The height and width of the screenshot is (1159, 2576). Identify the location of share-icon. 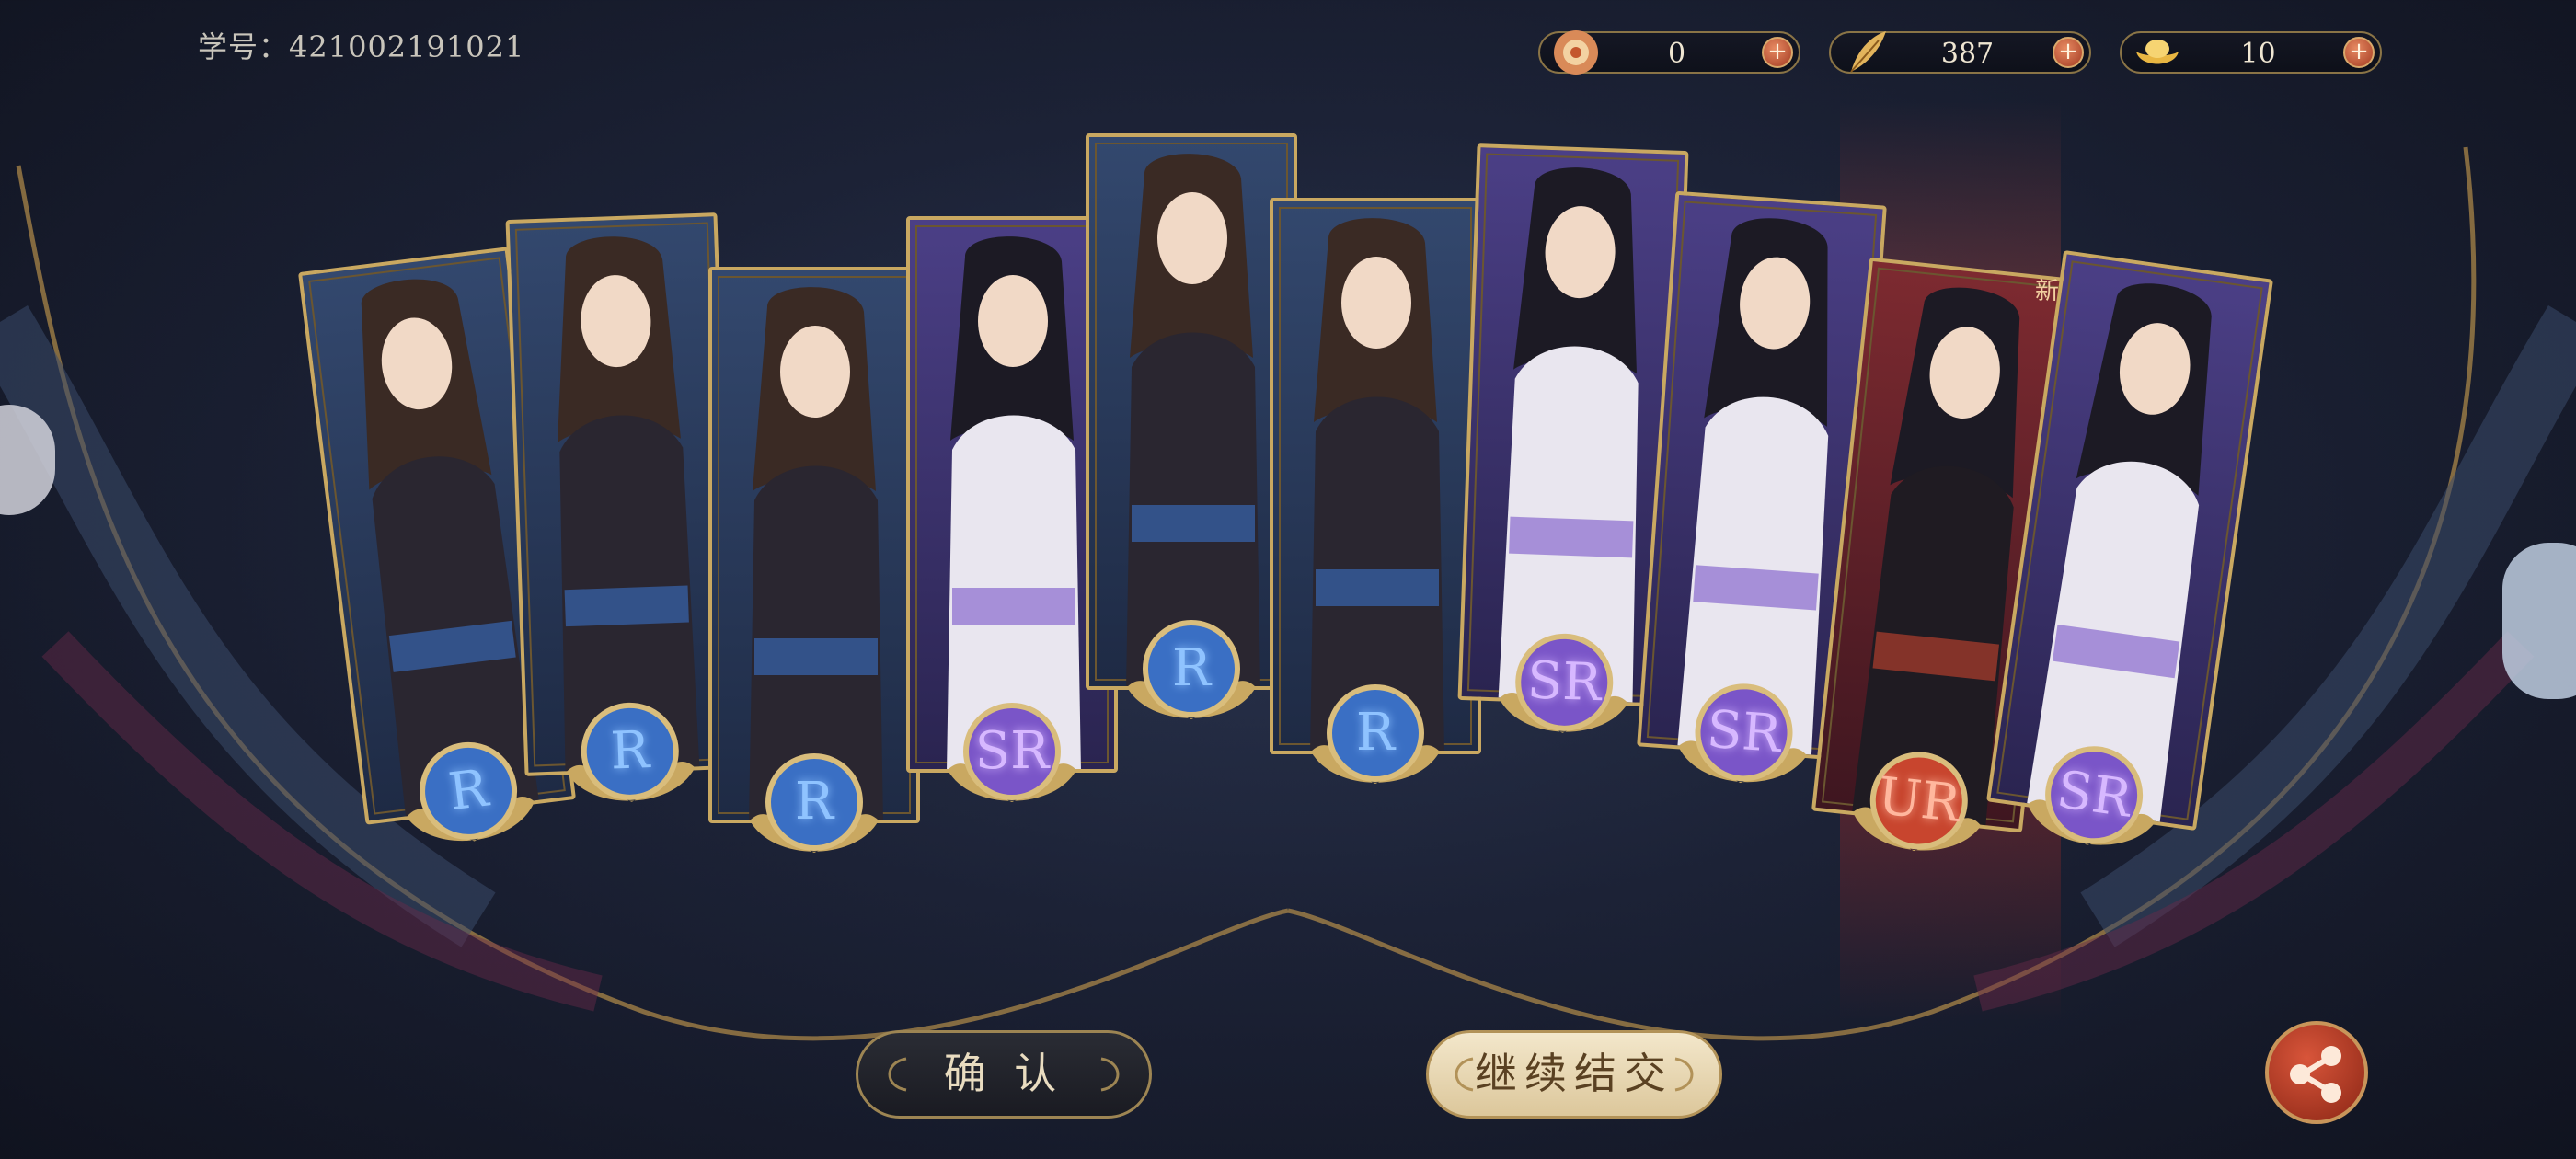
(2315, 1074).